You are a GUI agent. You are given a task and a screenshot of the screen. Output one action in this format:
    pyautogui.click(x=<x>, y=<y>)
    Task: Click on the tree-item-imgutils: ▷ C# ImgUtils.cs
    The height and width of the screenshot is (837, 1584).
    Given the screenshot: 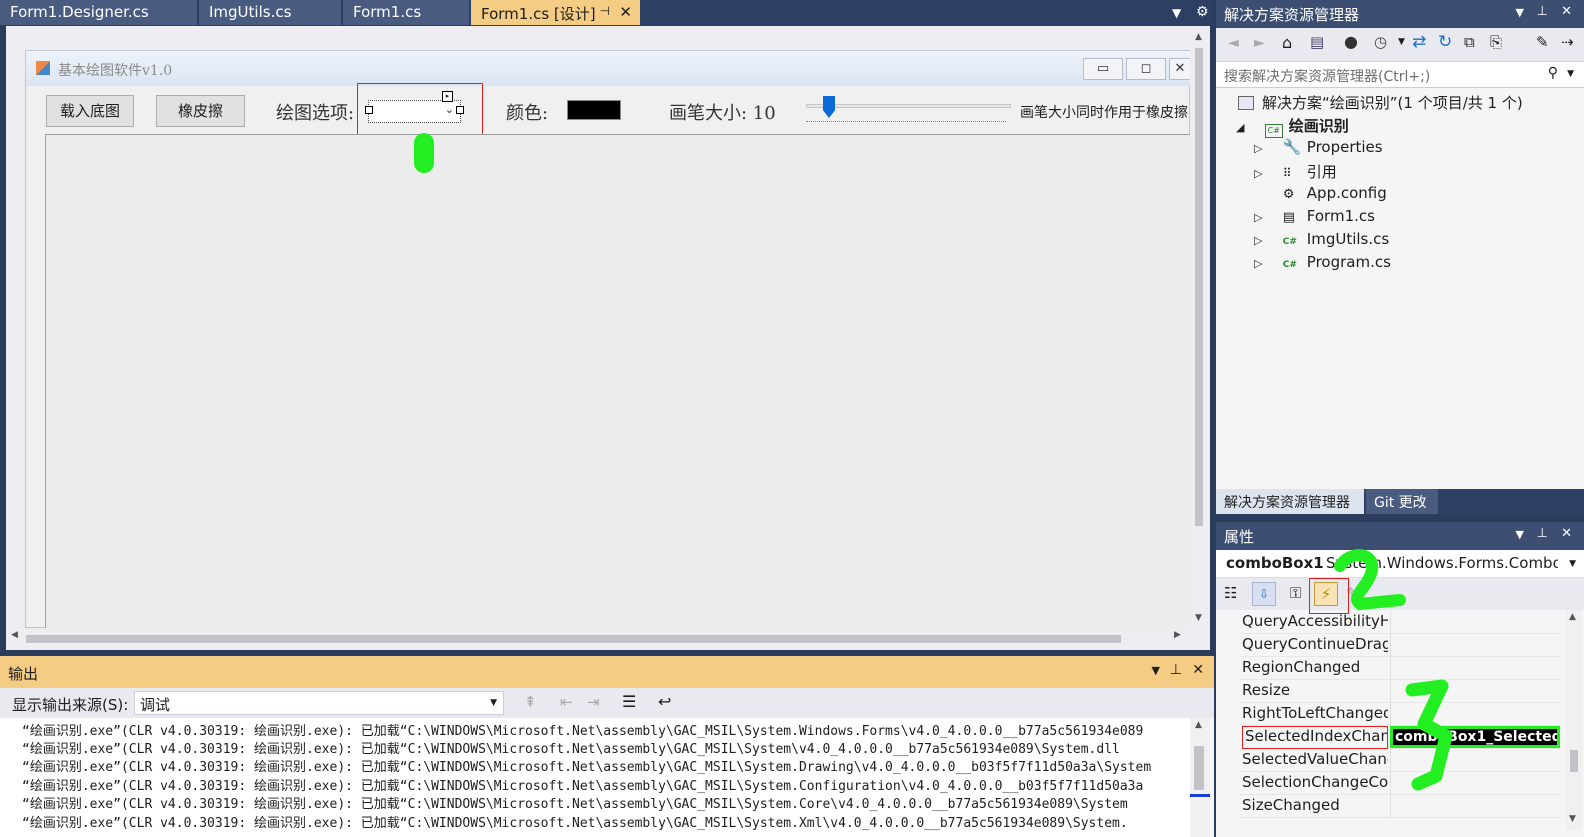 What is the action you would take?
    pyautogui.click(x=1321, y=239)
    